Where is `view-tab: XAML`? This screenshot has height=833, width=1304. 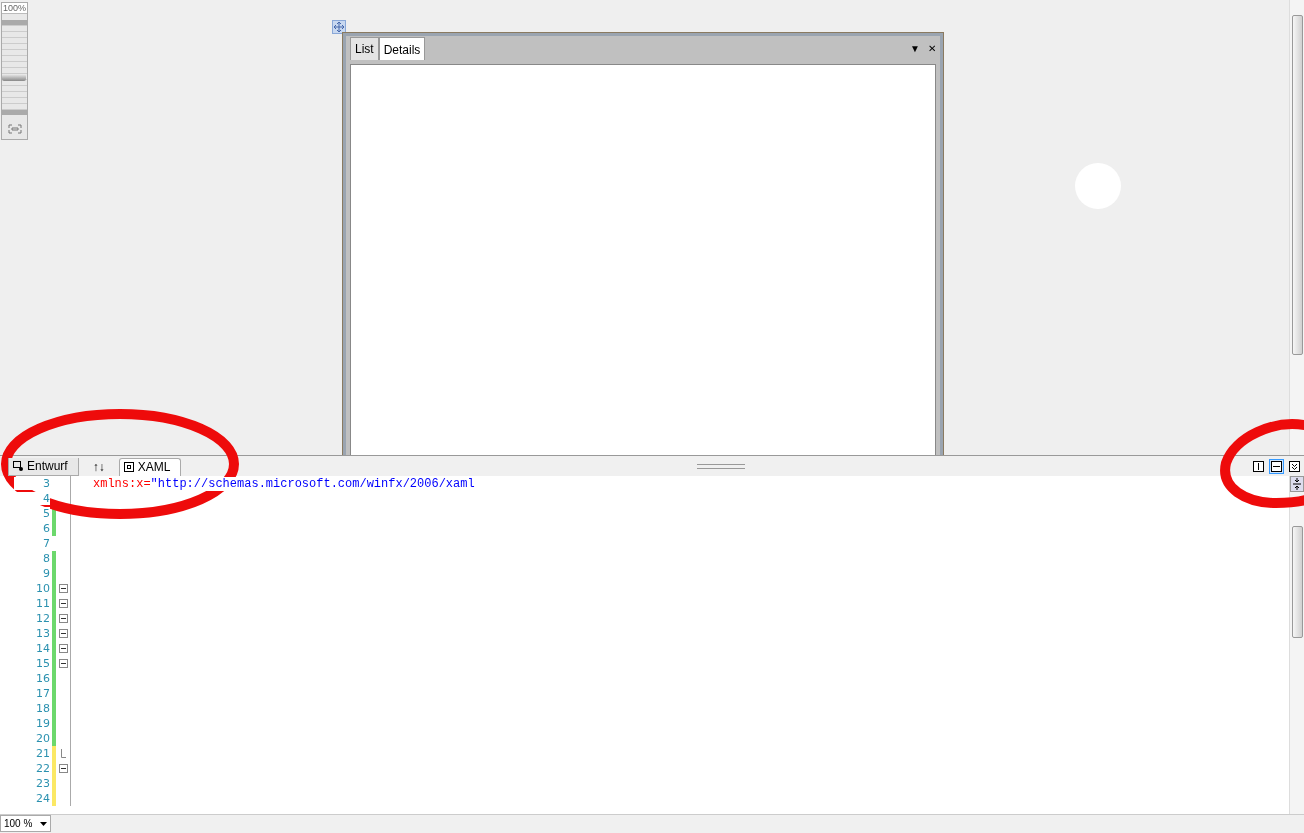
view-tab: XAML is located at coordinates (150, 467).